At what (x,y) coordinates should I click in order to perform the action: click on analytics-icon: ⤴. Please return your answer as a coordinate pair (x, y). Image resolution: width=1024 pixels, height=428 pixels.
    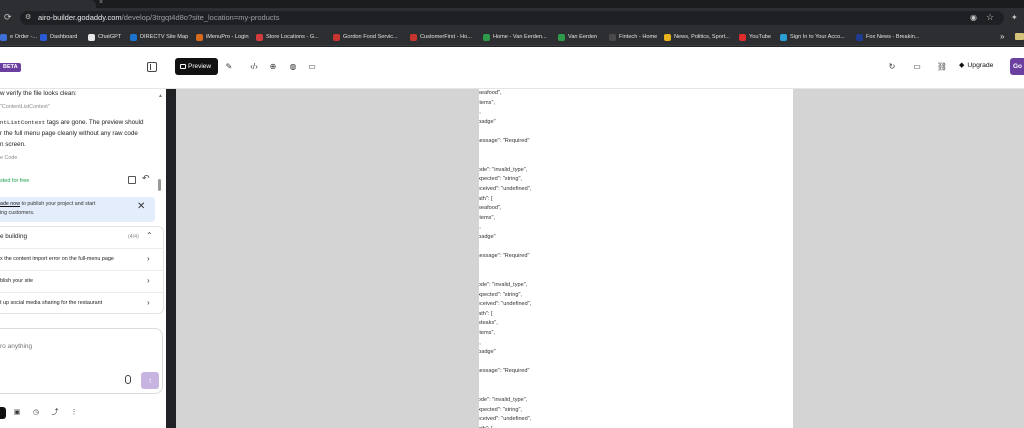
    Looking at the image, I should click on (55, 413).